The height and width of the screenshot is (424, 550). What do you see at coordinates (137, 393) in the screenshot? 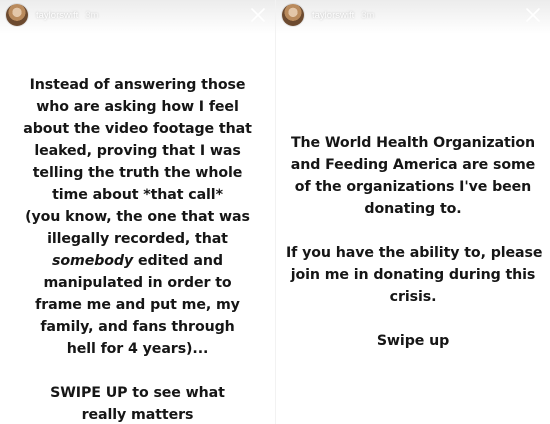
I see `story-text-line: SWIPE UP to see what` at bounding box center [137, 393].